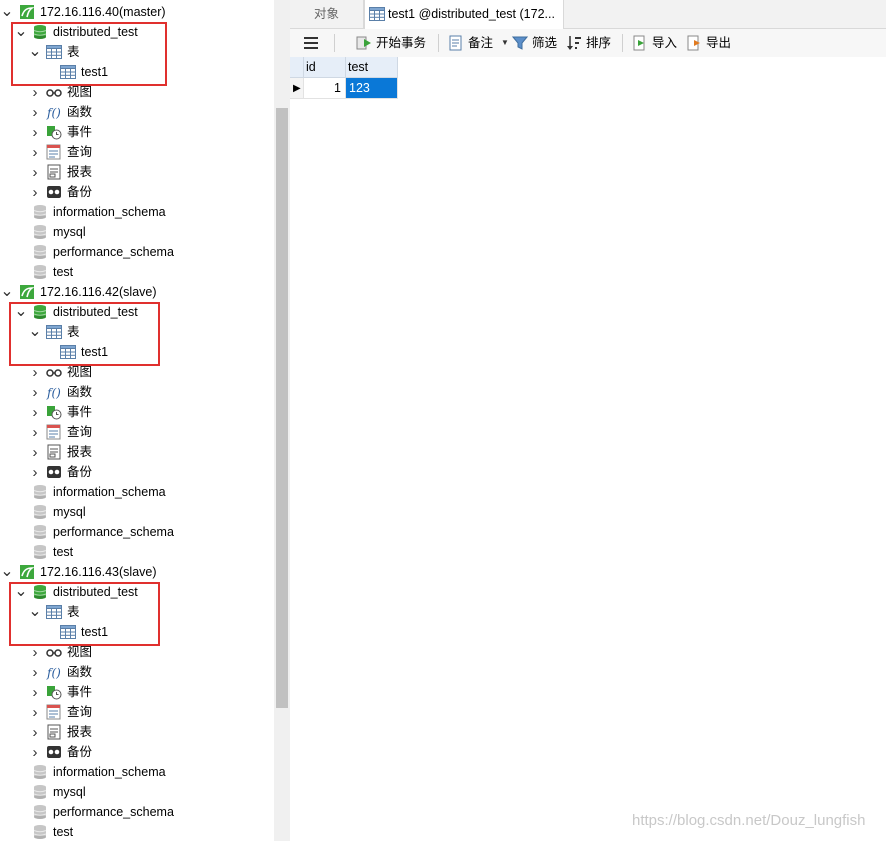  I want to click on export-button: 导出, so click(708, 43).